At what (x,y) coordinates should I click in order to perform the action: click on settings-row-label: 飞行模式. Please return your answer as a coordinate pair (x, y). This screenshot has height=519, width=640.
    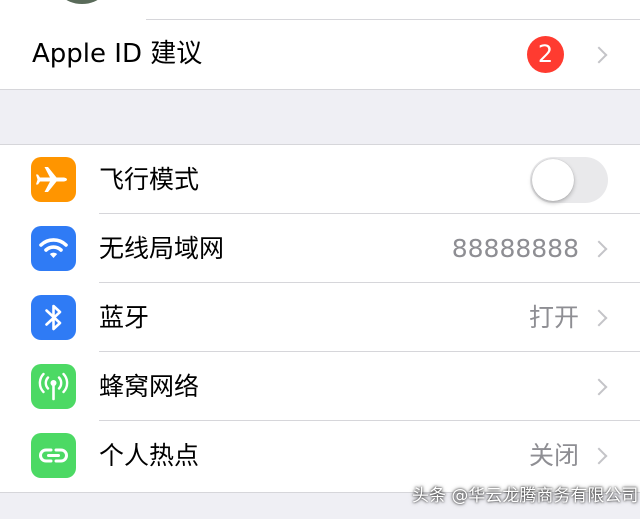
    Looking at the image, I should click on (149, 179).